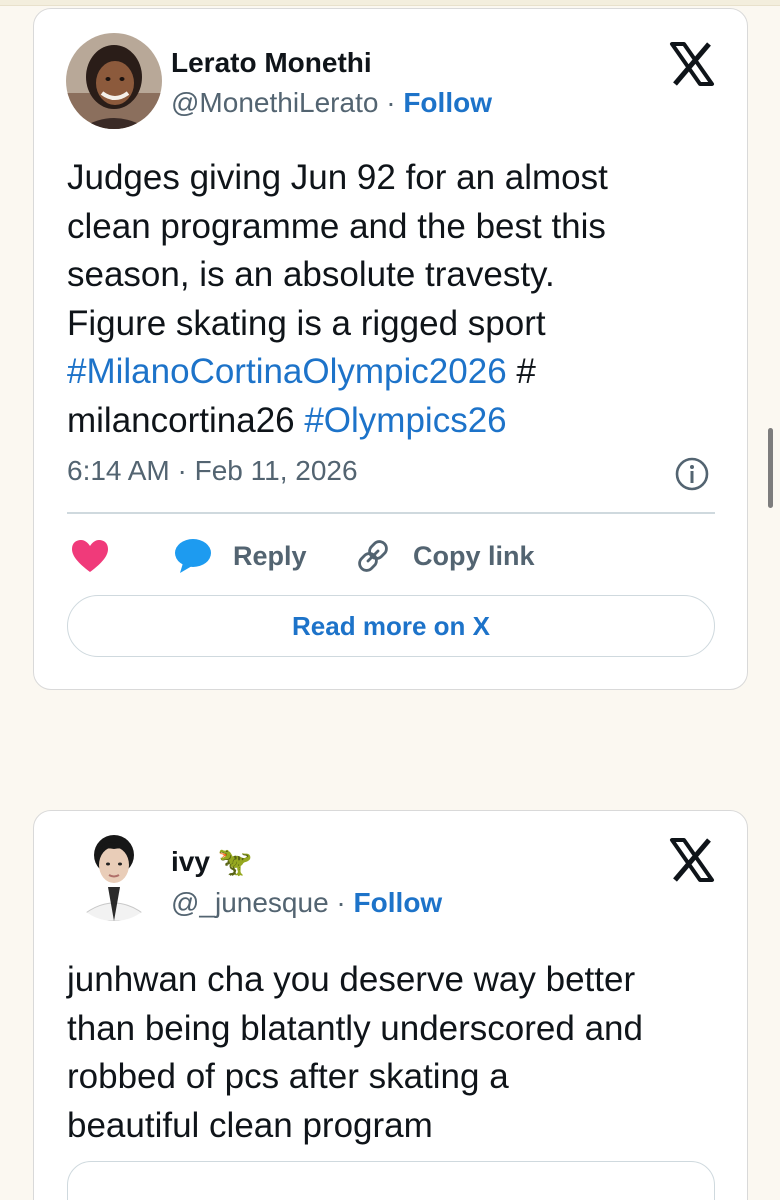  I want to click on speech-bubble-icon, so click(193, 556).